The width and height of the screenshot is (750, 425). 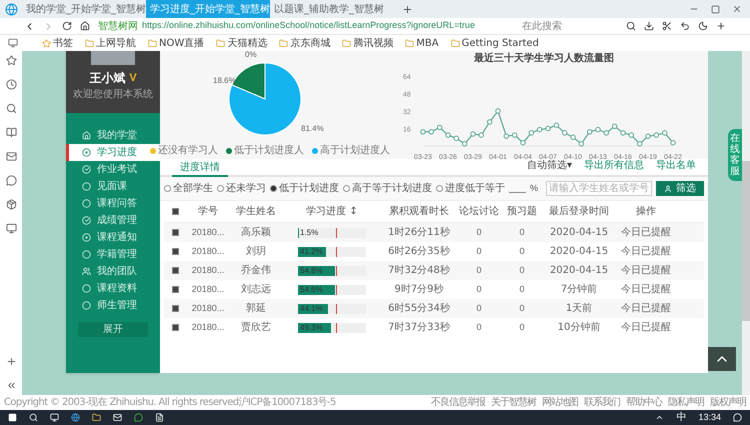 I want to click on bookmark-link: Getting Started, so click(x=494, y=43).